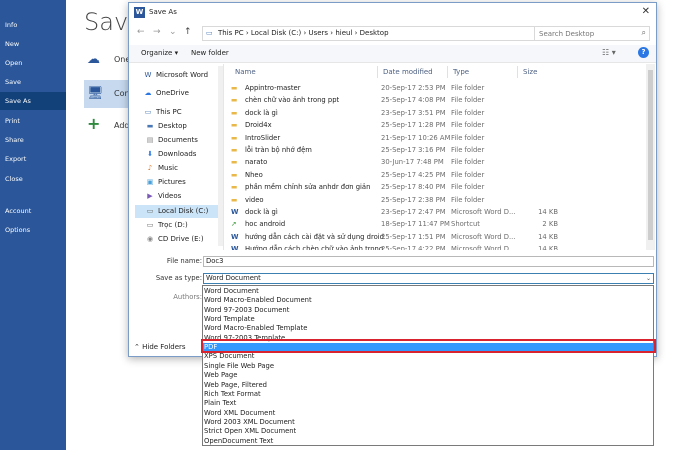  Describe the element at coordinates (428, 319) in the screenshot. I see `type-option-word-template: Word Template` at that location.